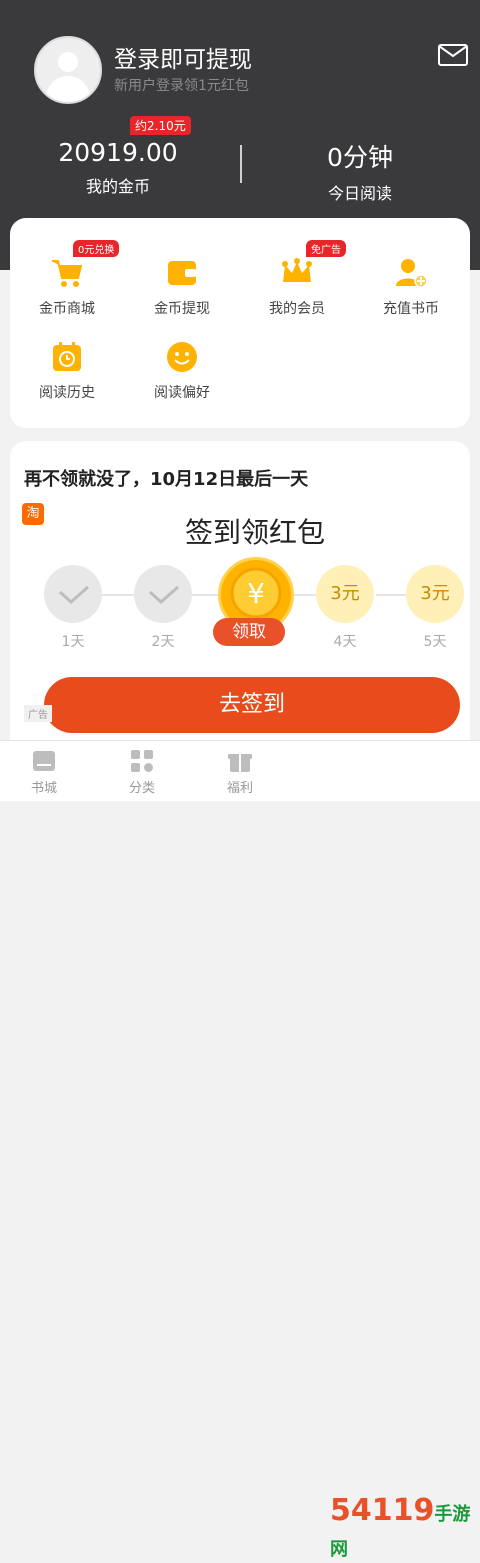  I want to click on zero-exchange-badge: 0元兑换, so click(96, 248).